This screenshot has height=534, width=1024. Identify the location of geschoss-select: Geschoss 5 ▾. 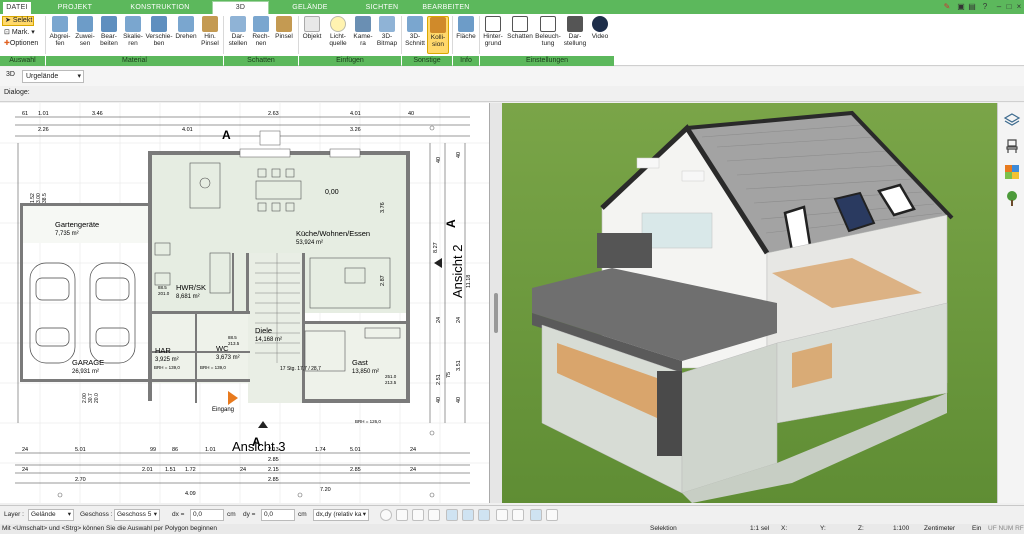
(137, 515).